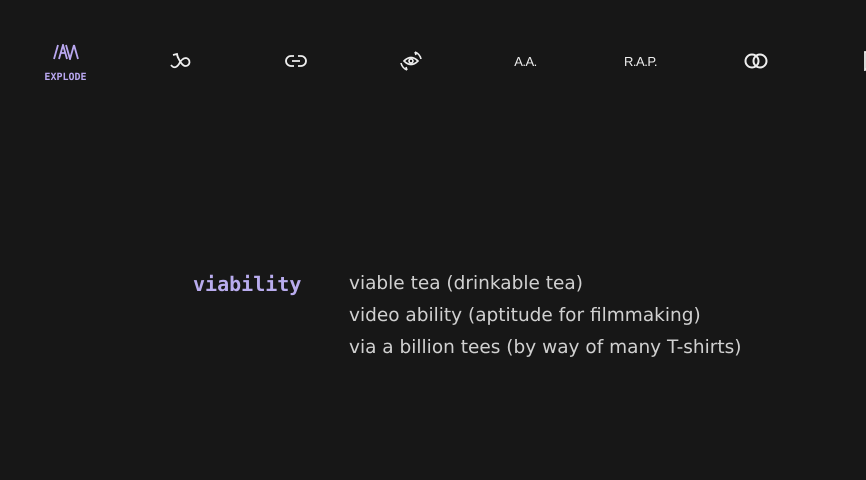 This screenshot has width=866, height=480. Describe the element at coordinates (525, 61) in the screenshot. I see `text-logo: A.A.` at that location.